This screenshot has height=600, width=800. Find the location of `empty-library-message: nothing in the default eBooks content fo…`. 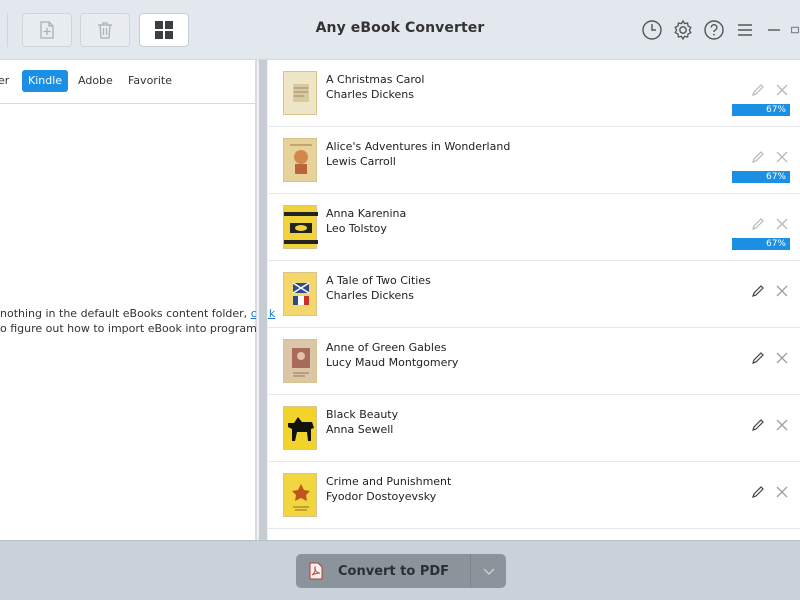

empty-library-message: nothing in the default eBooks content fo… is located at coordinates (137, 321).